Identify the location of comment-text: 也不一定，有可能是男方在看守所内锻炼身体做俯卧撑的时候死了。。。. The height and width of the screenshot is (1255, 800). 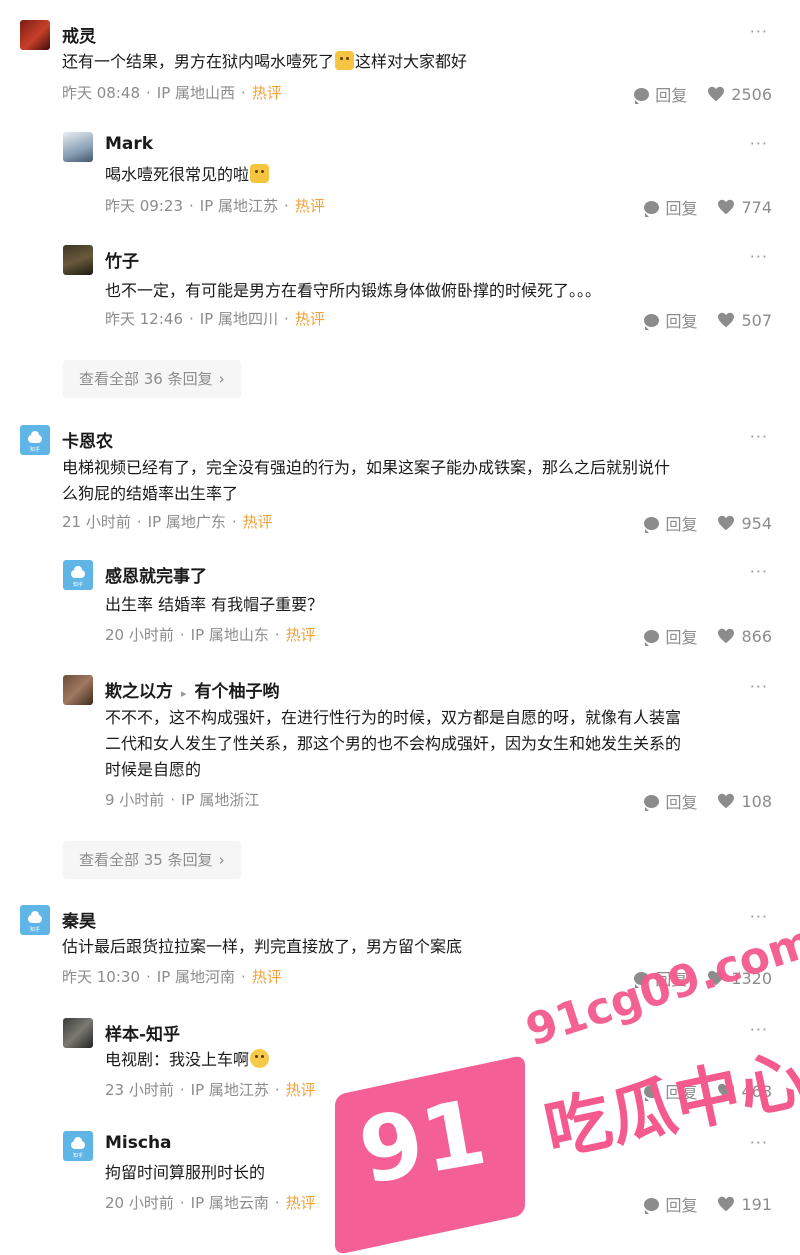
(353, 290).